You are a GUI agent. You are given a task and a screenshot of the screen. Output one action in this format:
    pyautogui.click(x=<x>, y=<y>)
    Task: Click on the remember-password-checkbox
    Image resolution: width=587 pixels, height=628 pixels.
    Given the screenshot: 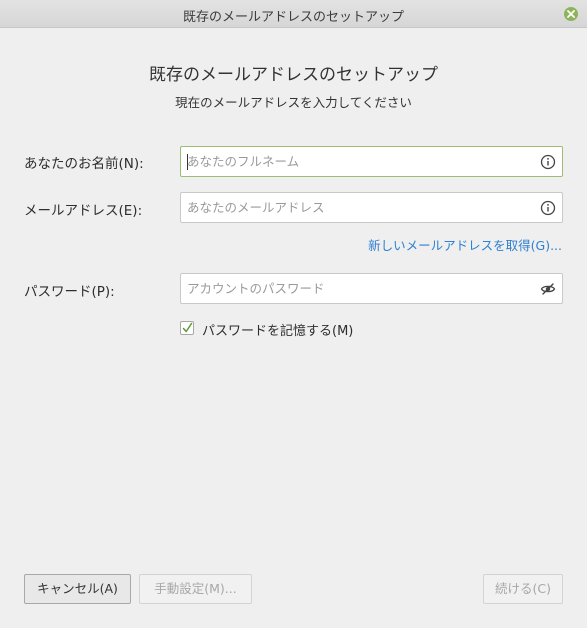 What is the action you would take?
    pyautogui.click(x=187, y=328)
    